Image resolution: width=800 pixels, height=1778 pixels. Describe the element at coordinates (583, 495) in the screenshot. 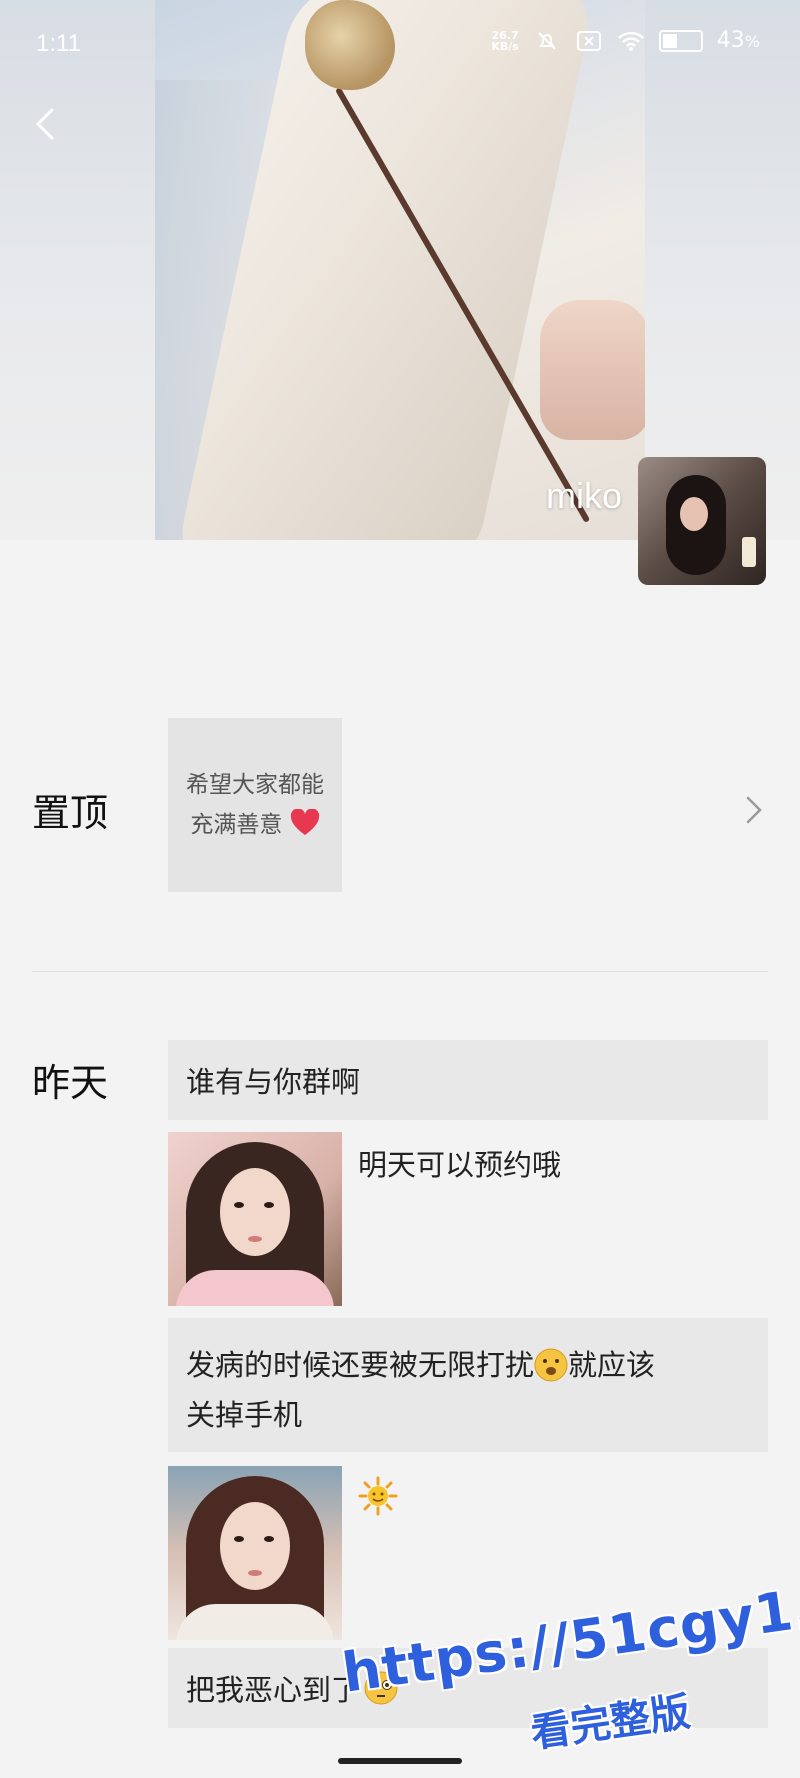

I see `profile-username: miko` at that location.